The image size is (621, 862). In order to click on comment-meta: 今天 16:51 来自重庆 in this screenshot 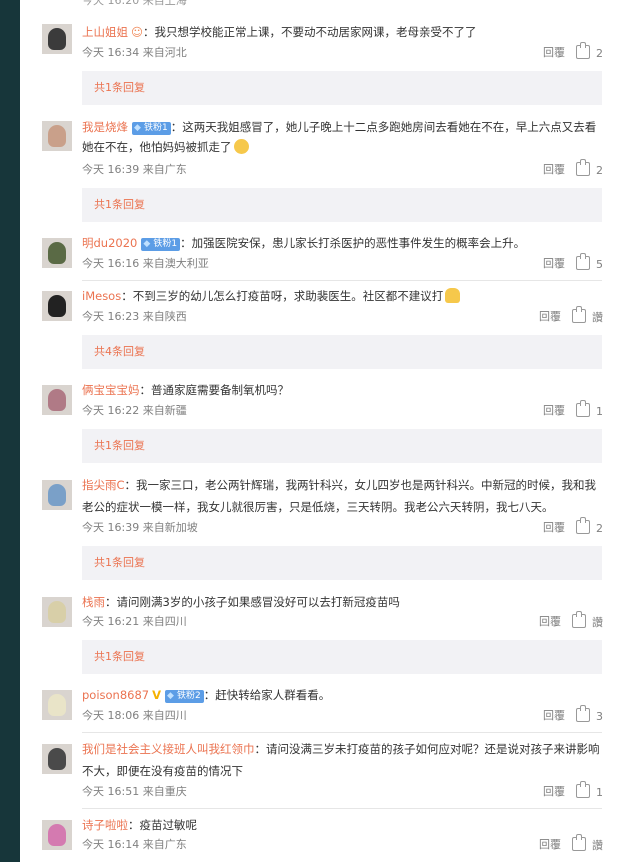, I will do `click(134, 791)`.